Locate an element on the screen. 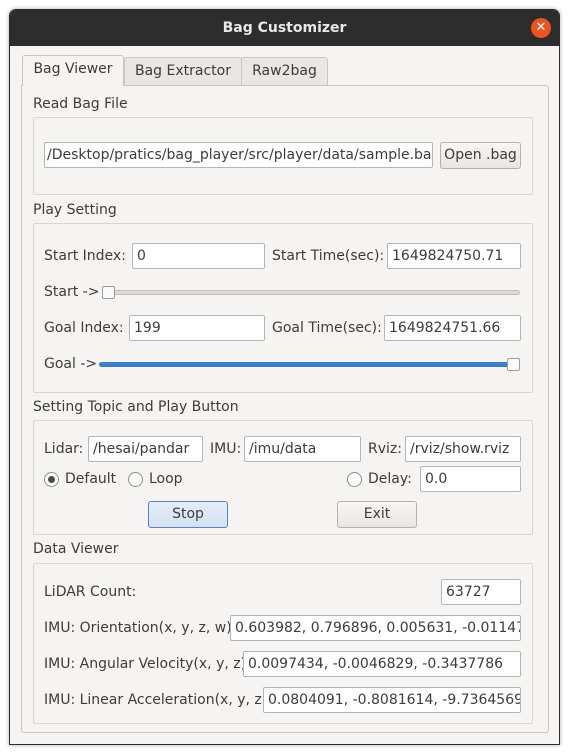 The width and height of the screenshot is (570, 755). lidar-count-field: 63727 is located at coordinates (481, 592).